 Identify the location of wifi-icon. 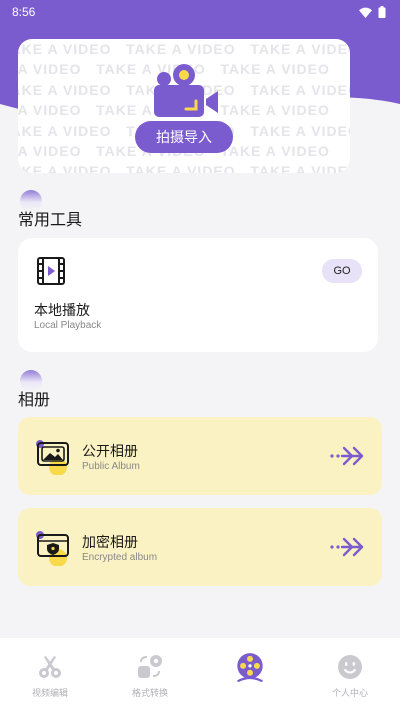
(365, 12).